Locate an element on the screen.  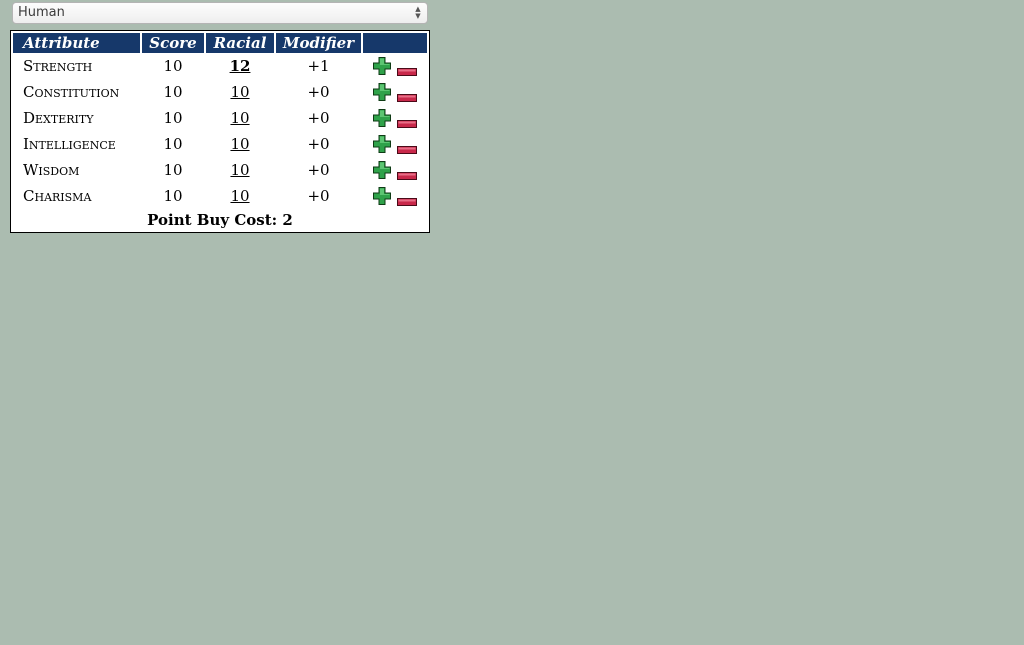
header-racial: Racial is located at coordinates (240, 43).